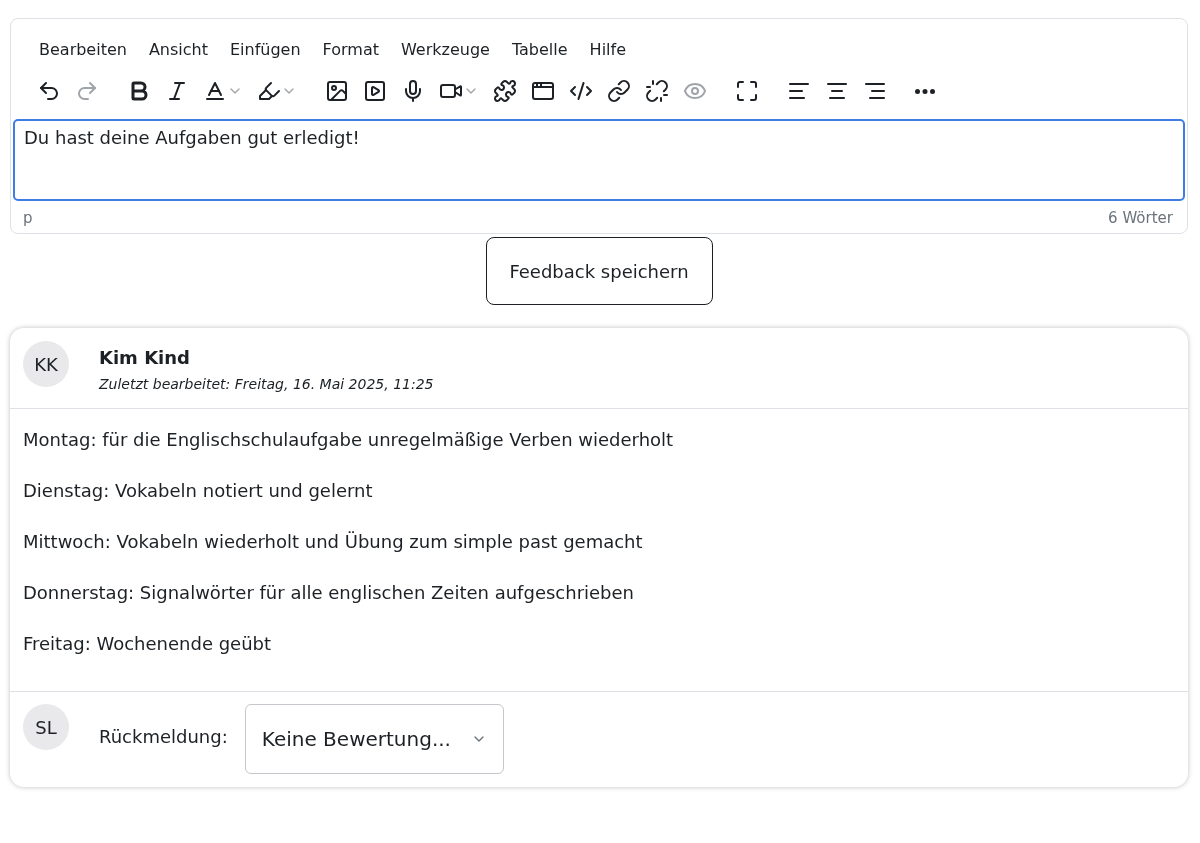 This screenshot has height=843, width=1200. Describe the element at coordinates (619, 91) in the screenshot. I see `link-icon` at that location.